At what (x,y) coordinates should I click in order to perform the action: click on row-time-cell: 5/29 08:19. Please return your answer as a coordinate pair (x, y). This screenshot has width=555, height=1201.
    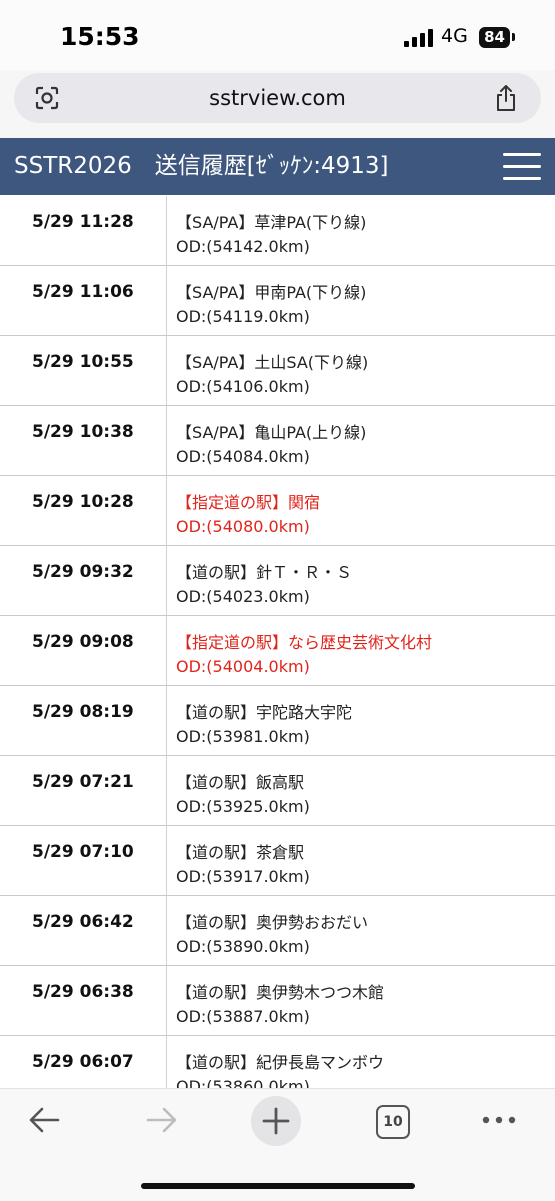
    Looking at the image, I should click on (83, 720).